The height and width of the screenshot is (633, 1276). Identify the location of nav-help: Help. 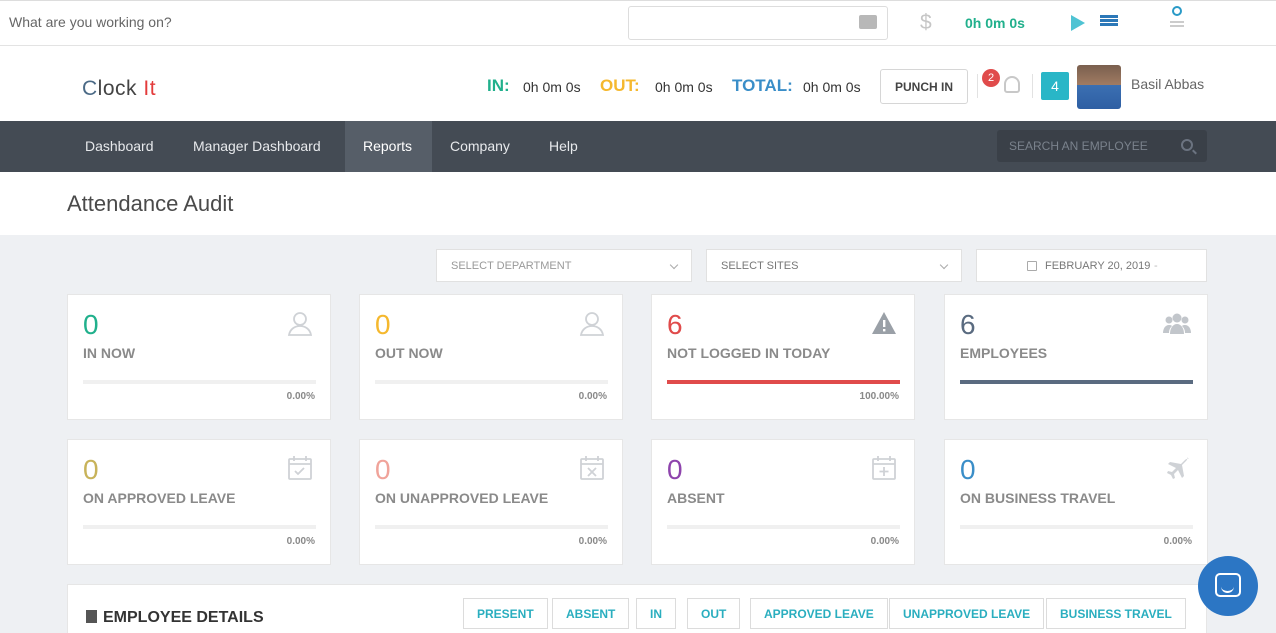
(563, 146).